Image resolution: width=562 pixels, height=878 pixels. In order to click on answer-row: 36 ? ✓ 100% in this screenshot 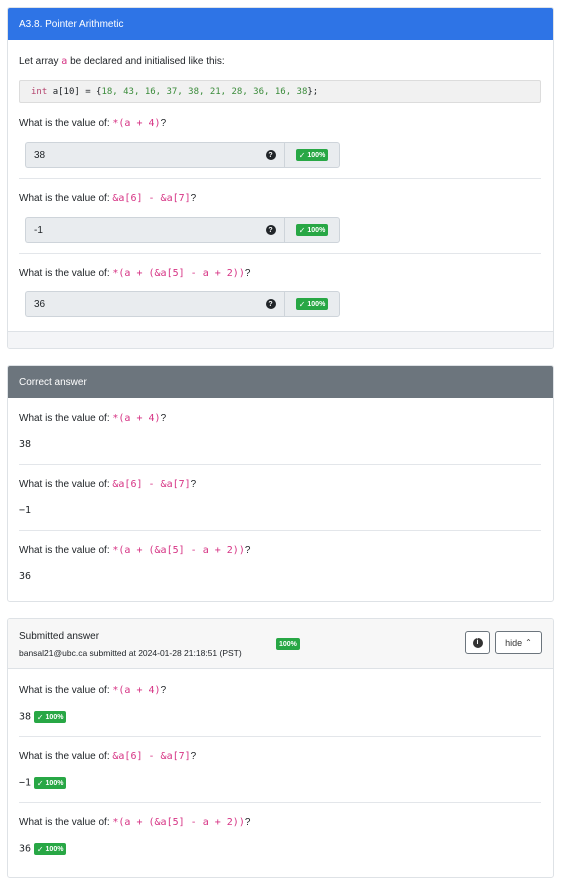, I will do `click(182, 304)`.